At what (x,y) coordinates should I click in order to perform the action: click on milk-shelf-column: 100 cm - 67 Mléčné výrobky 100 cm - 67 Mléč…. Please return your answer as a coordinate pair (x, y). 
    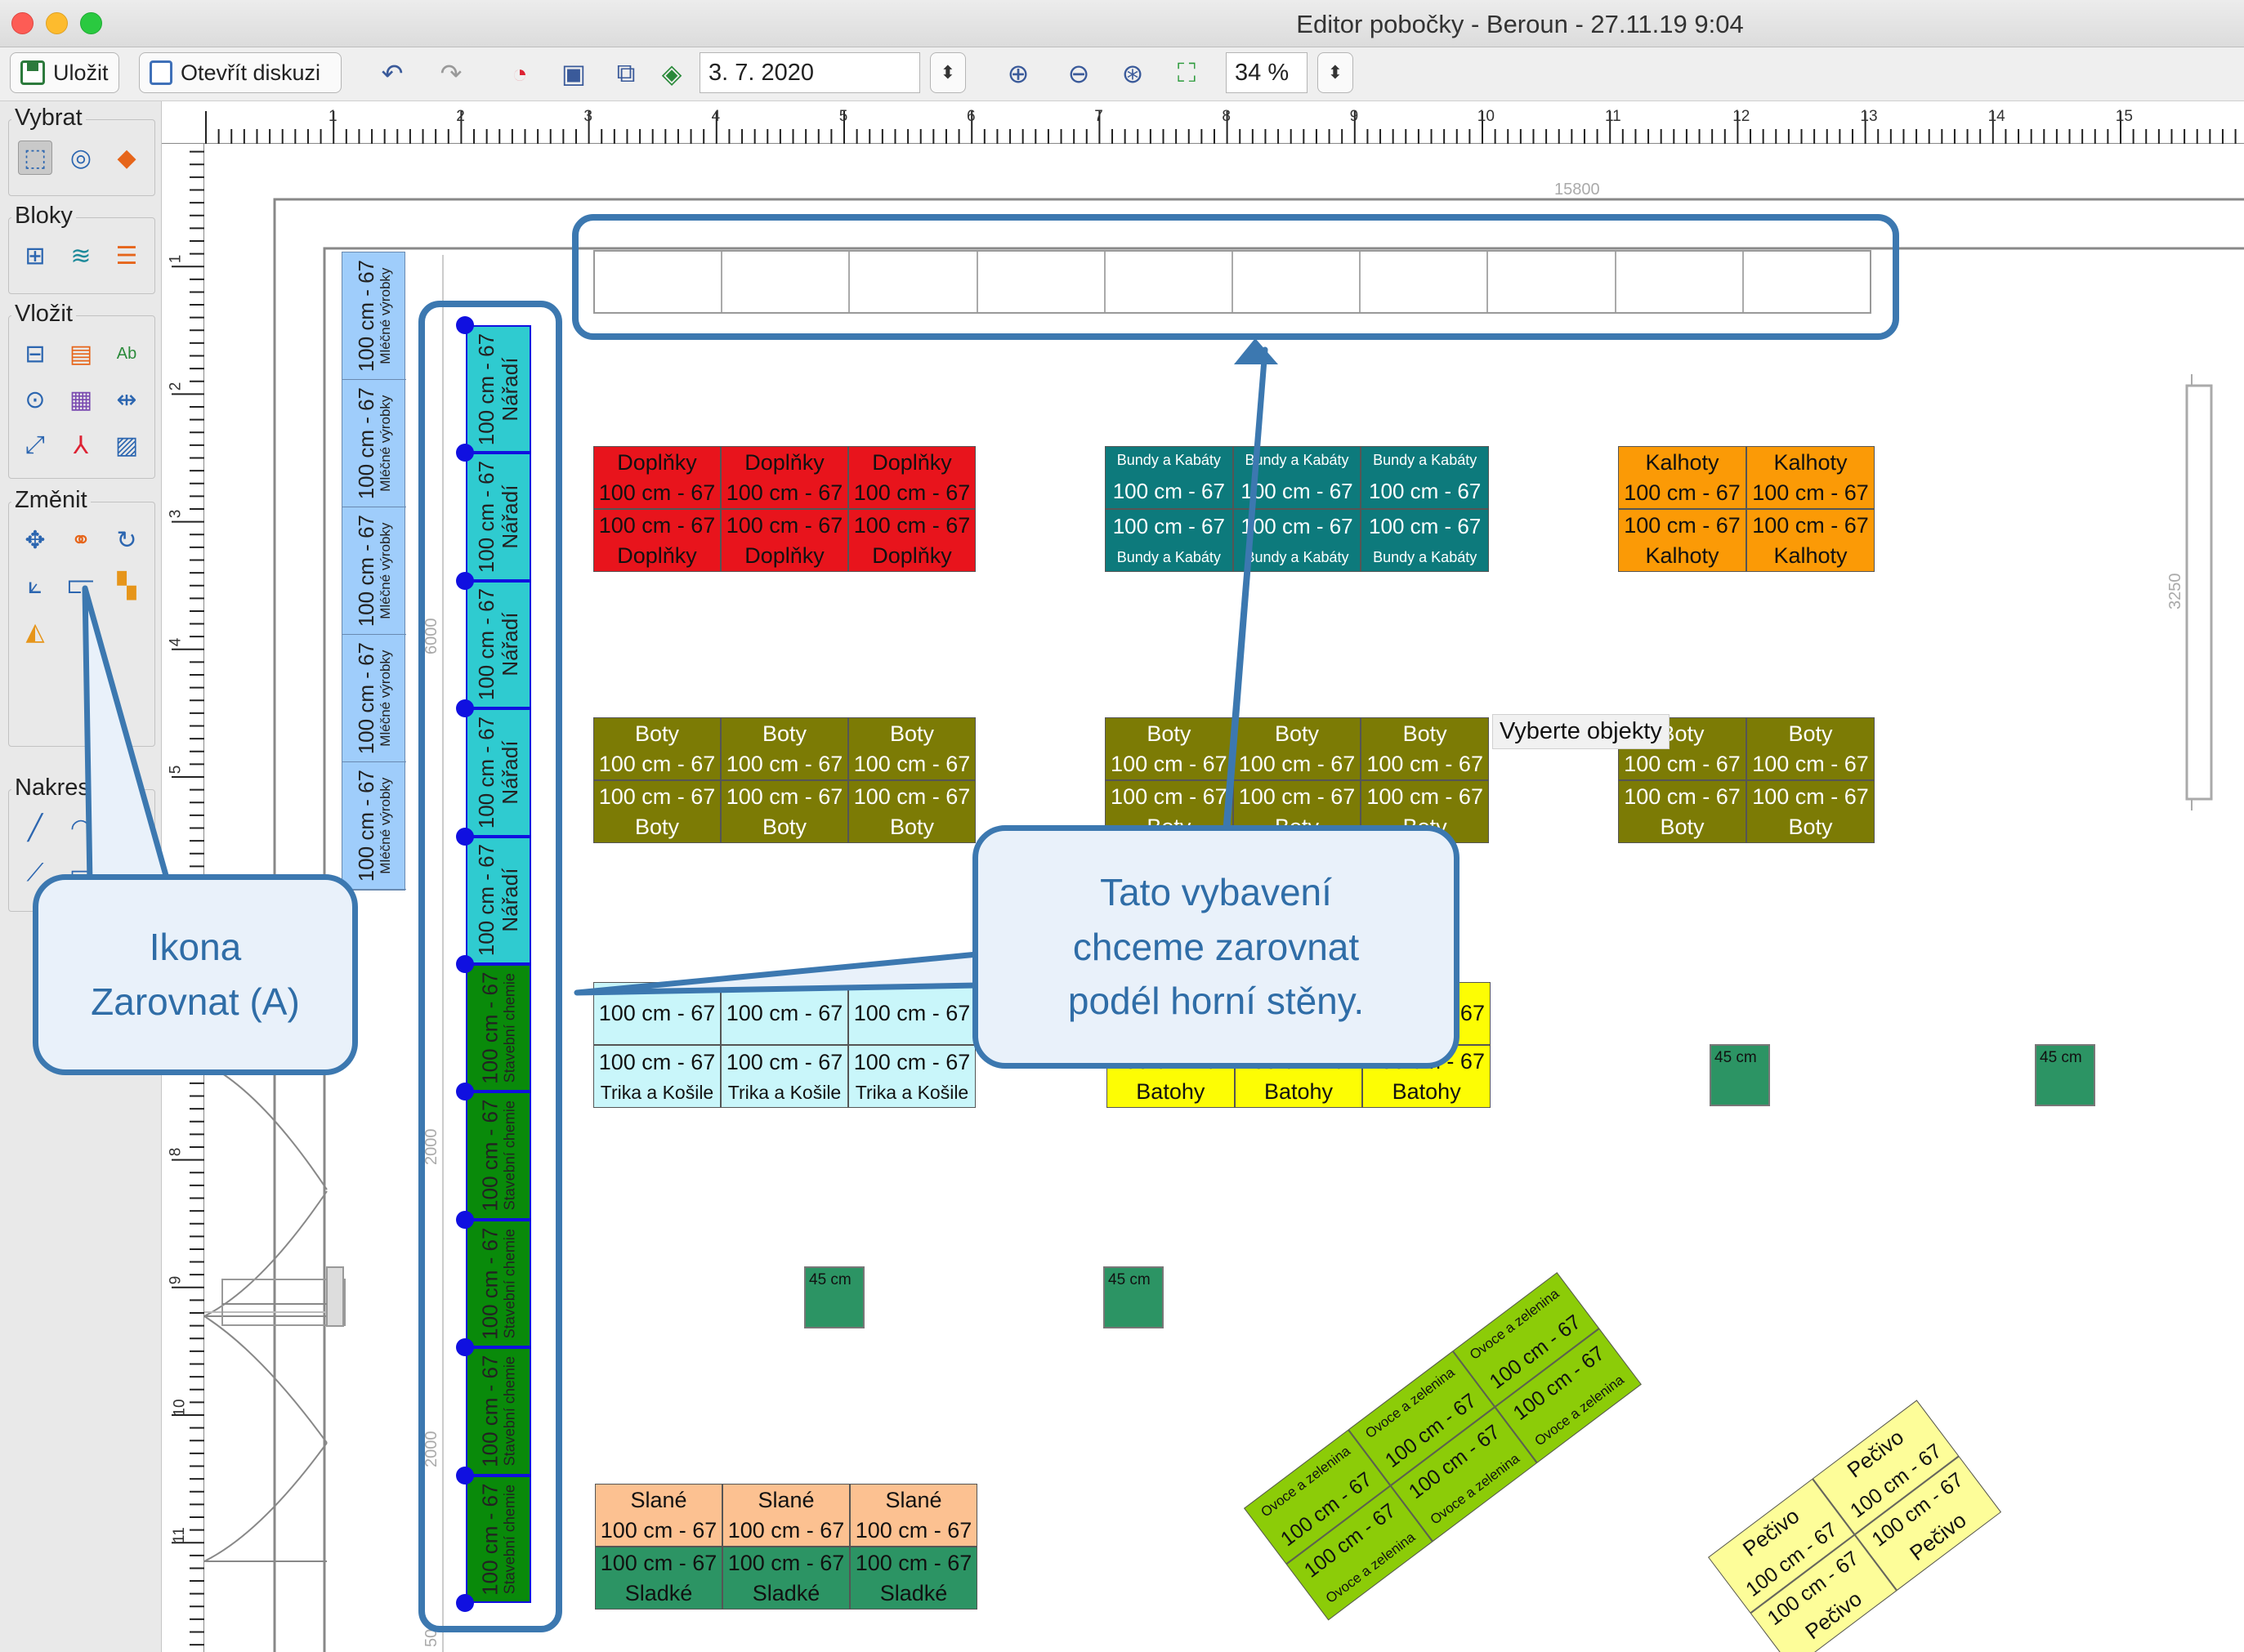
    Looking at the image, I should click on (374, 571).